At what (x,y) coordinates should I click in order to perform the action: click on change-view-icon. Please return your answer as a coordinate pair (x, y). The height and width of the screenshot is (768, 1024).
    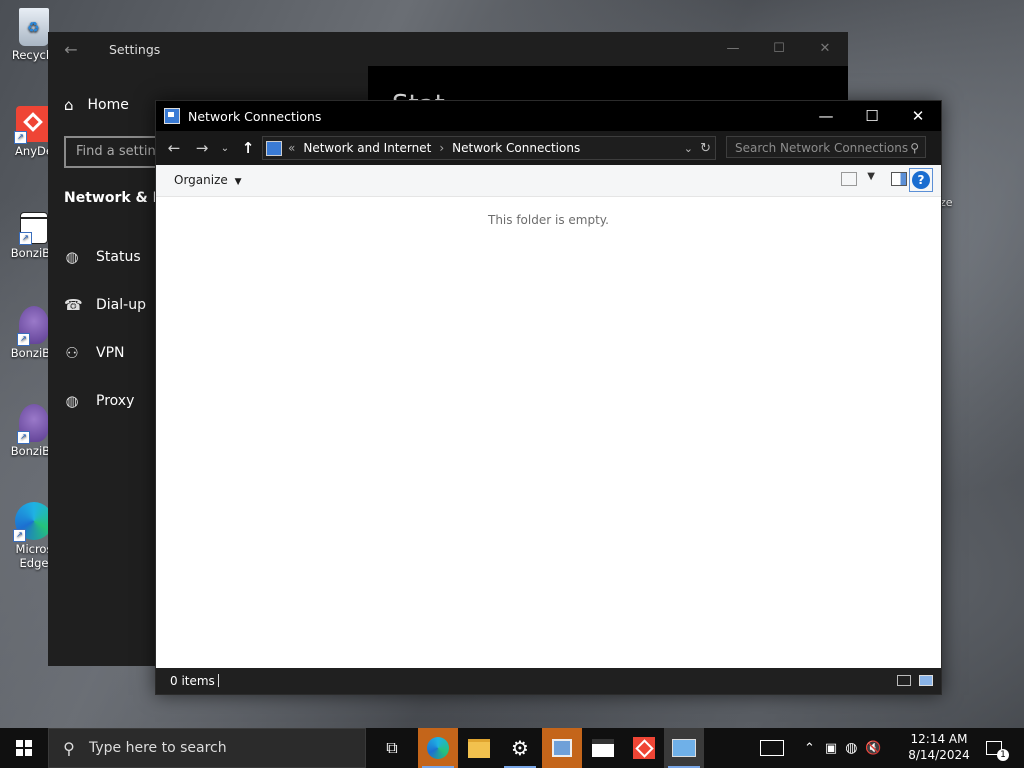
    Looking at the image, I should click on (849, 179).